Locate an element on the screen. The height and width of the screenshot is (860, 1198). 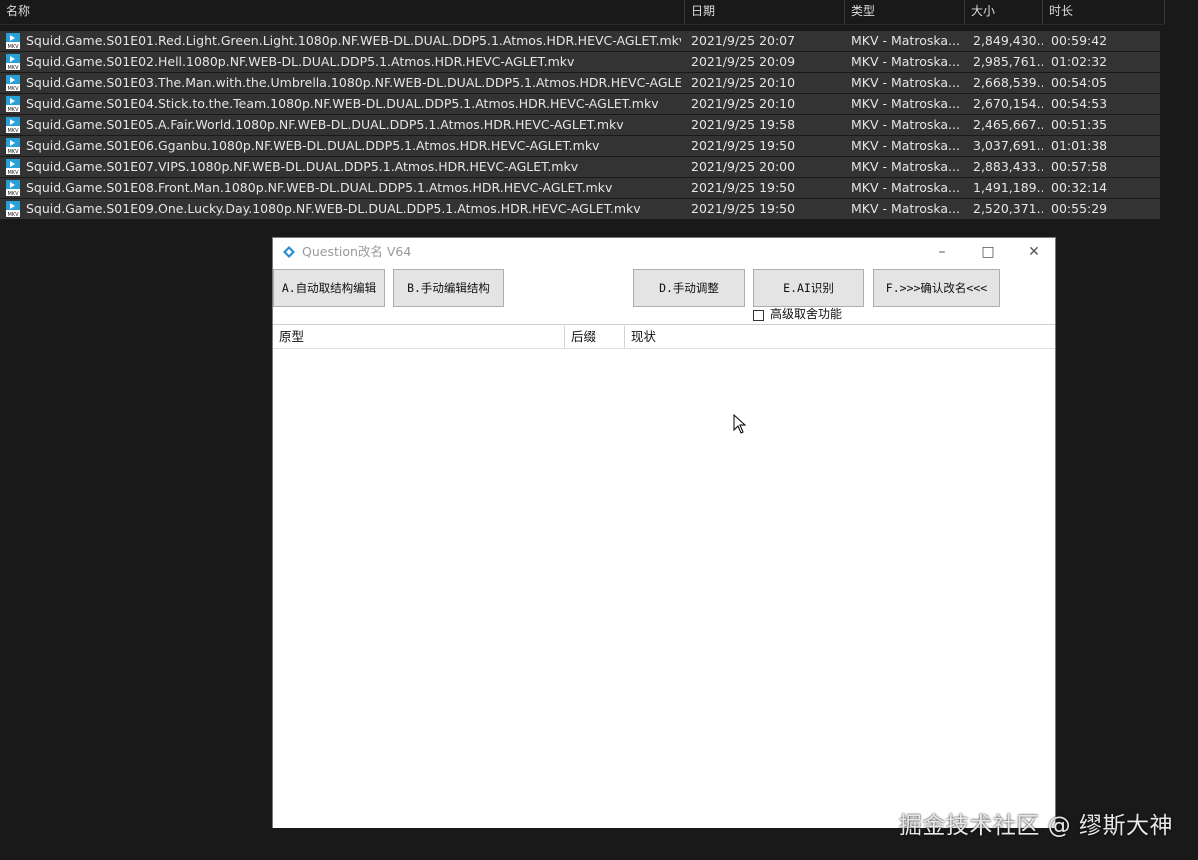
dialog-title: Question改名 V64 is located at coordinates (357, 251).